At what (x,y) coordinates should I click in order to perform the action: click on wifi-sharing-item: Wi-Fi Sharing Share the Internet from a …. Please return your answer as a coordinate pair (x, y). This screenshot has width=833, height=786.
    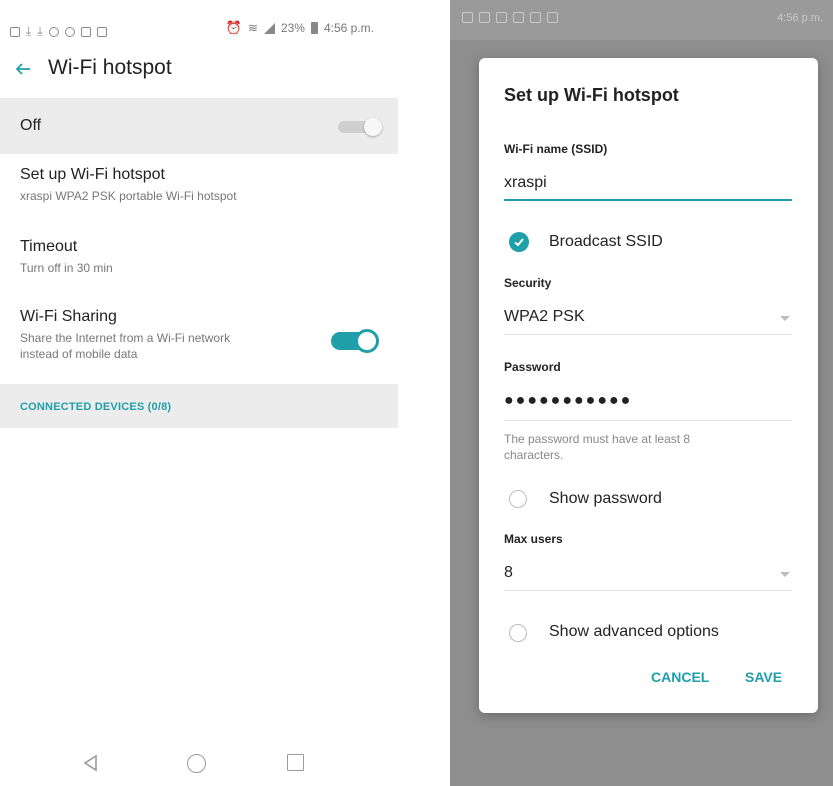
    Looking at the image, I should click on (125, 335).